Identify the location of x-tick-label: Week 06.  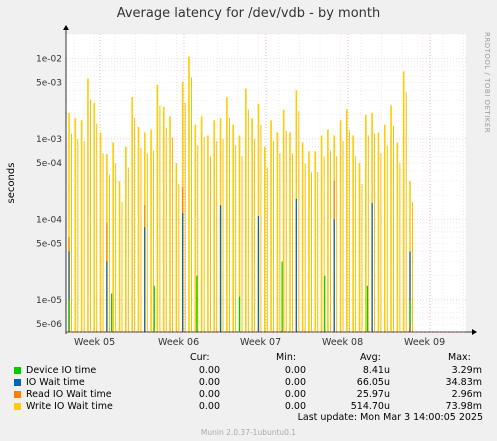
(178, 342).